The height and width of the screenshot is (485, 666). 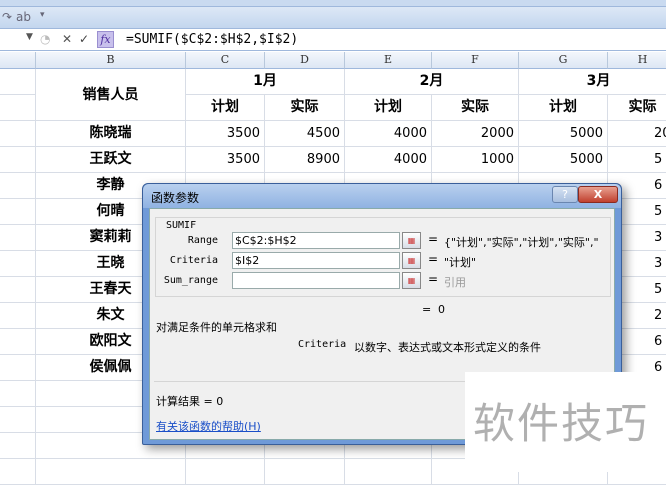 I want to click on value-cell: 4500, so click(x=305, y=134).